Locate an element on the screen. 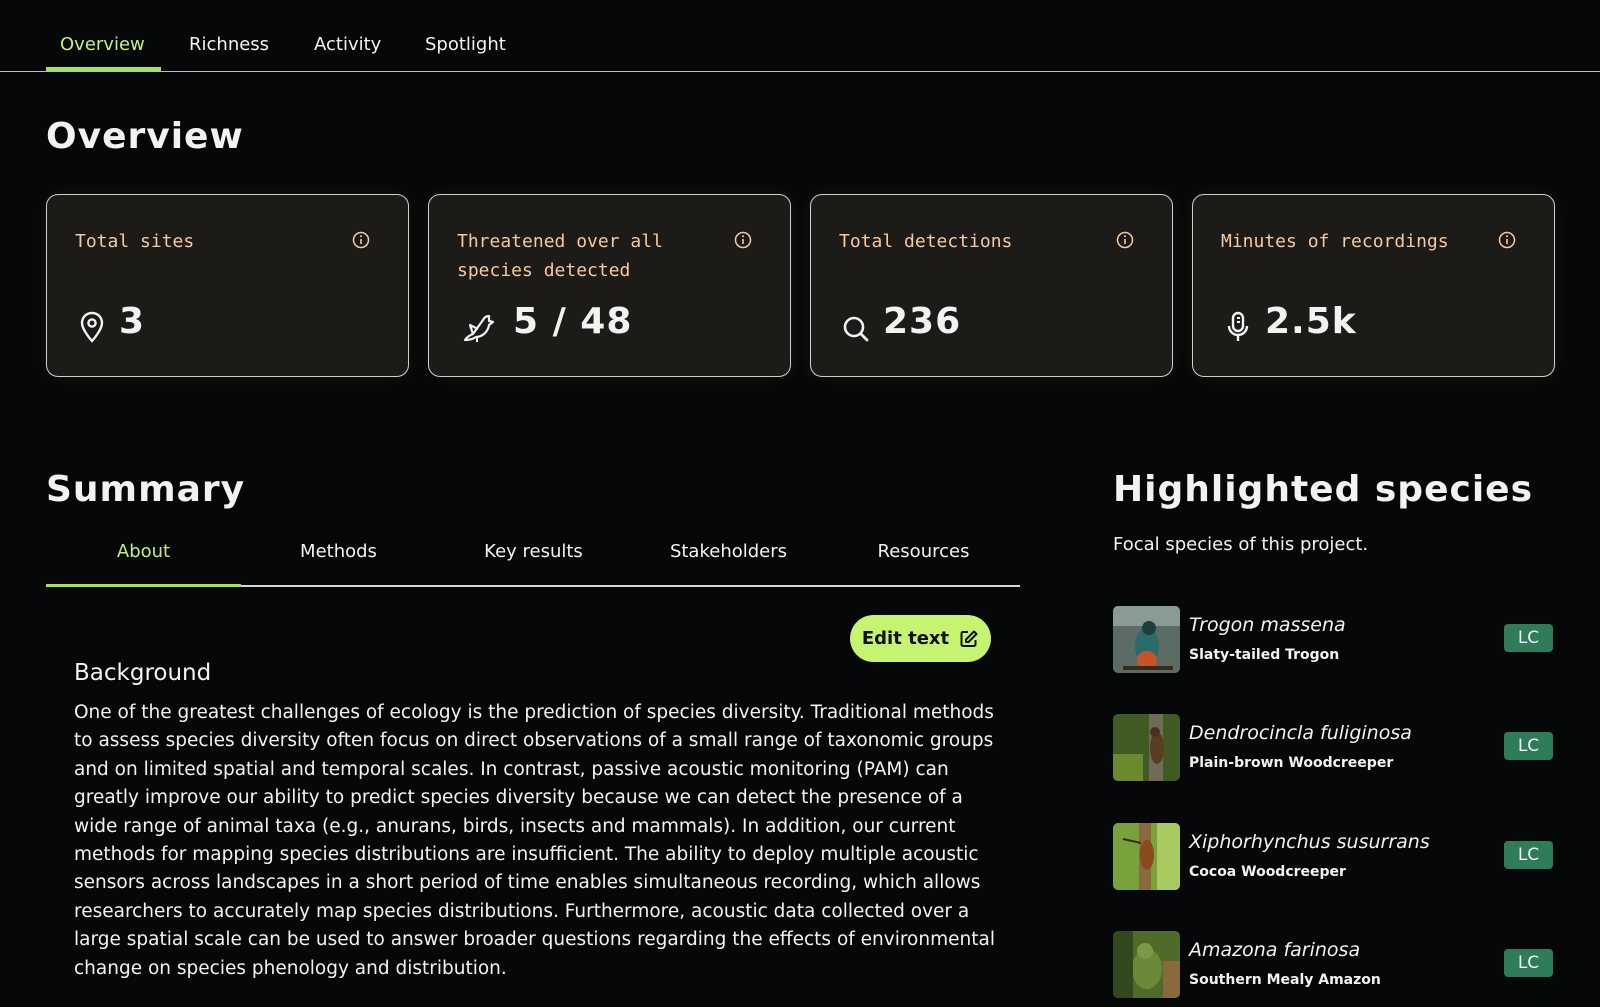  active-tab-indicator is located at coordinates (103, 69).